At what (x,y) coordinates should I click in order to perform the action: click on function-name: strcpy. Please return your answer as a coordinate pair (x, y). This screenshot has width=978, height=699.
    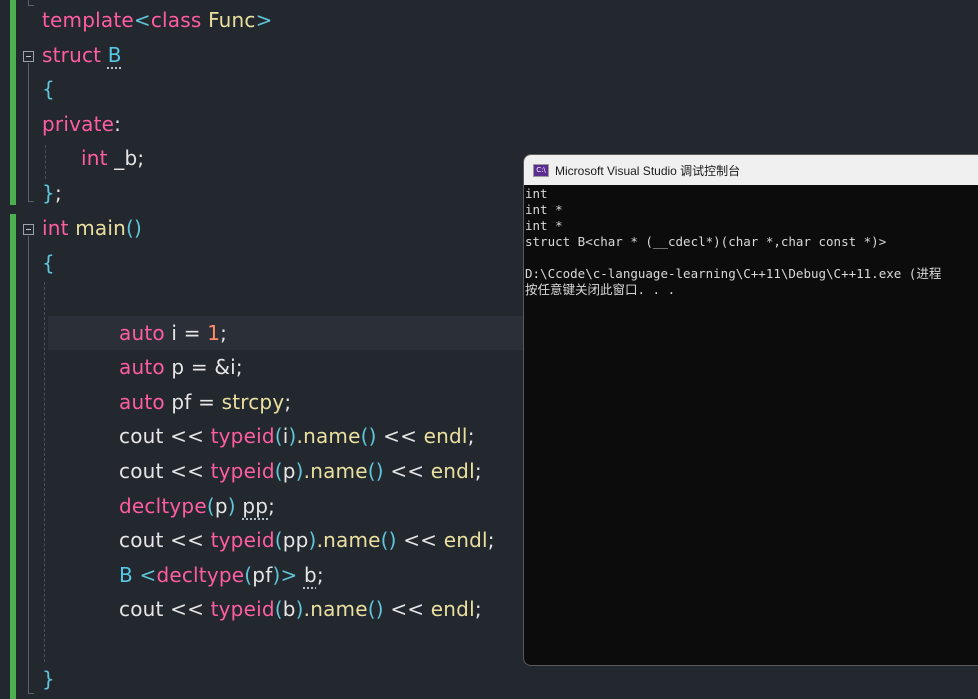
    Looking at the image, I should click on (253, 402).